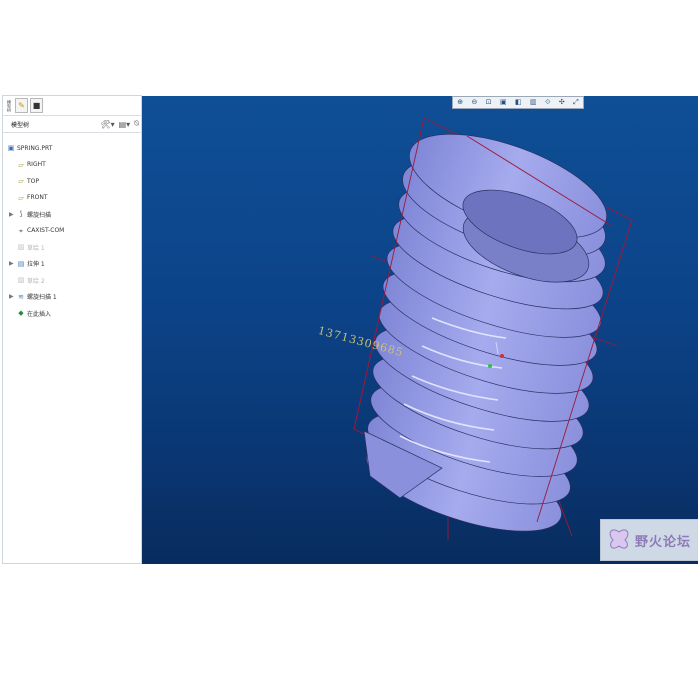 The image size is (700, 700). Describe the element at coordinates (21, 296) in the screenshot. I see `helical-sweep-icon: ≋` at that location.